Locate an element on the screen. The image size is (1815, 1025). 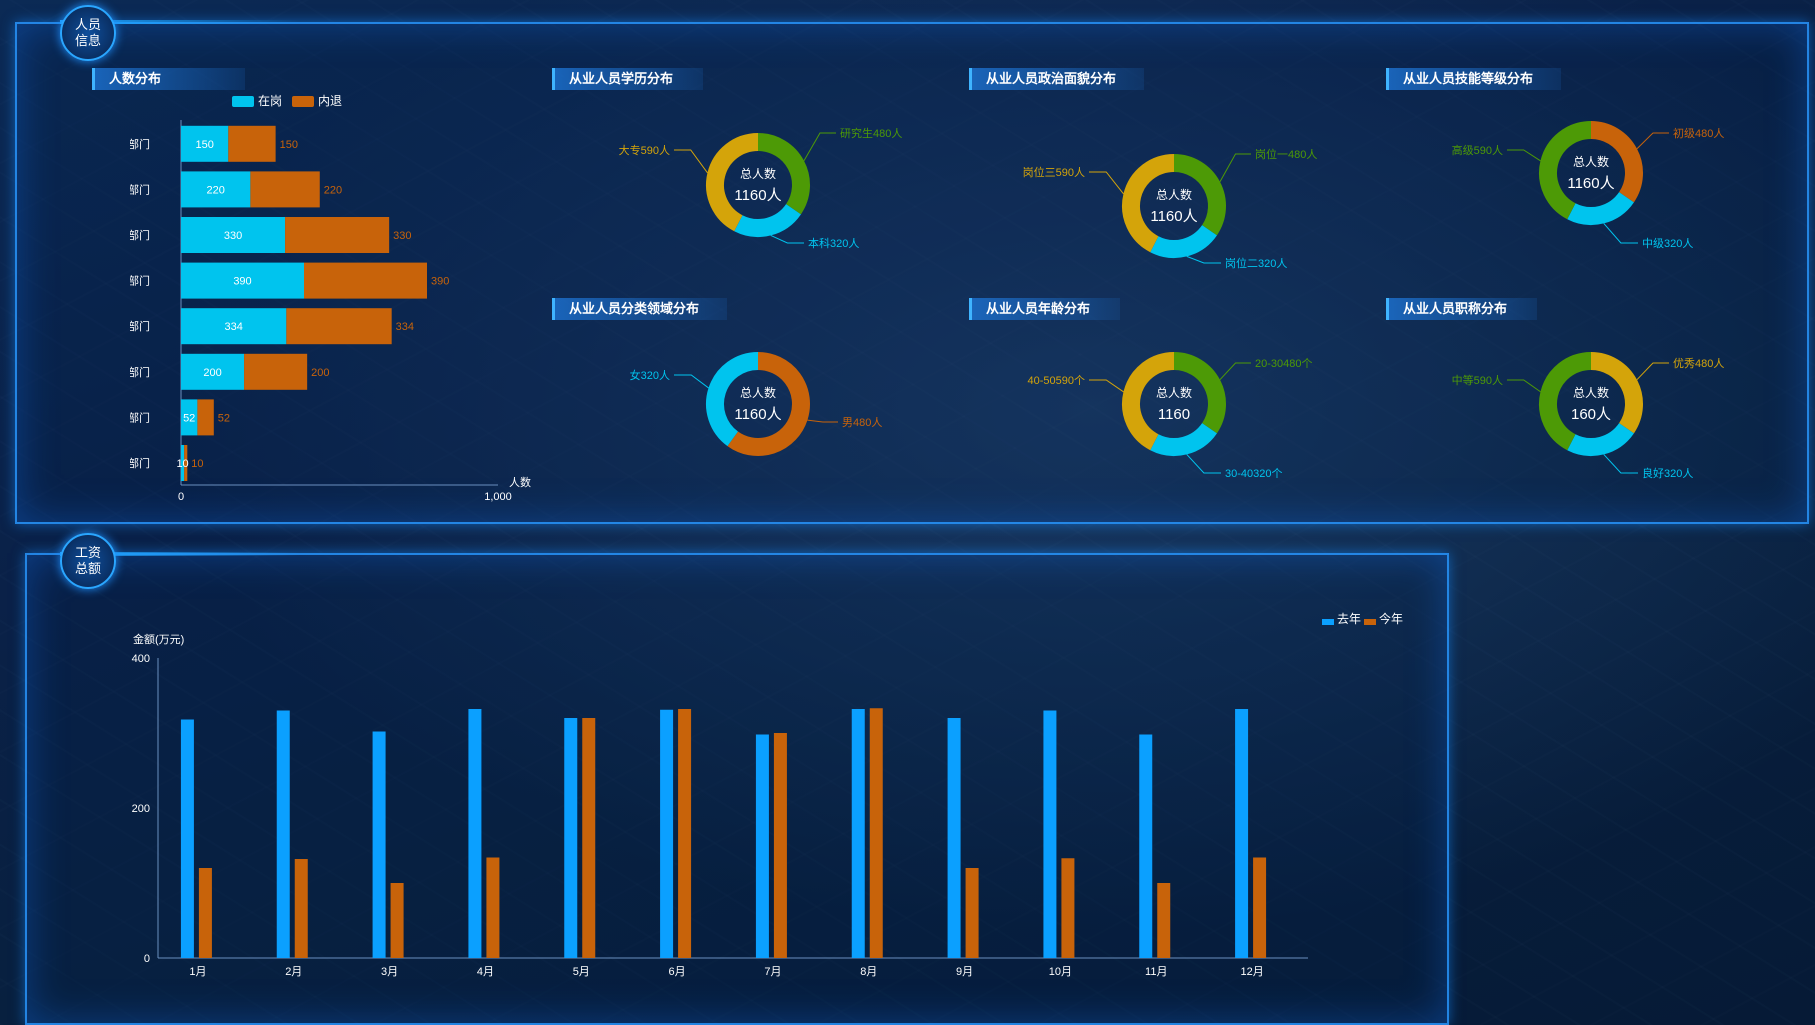
salary-badge-label: 工资总额 is located at coordinates (87, 560).